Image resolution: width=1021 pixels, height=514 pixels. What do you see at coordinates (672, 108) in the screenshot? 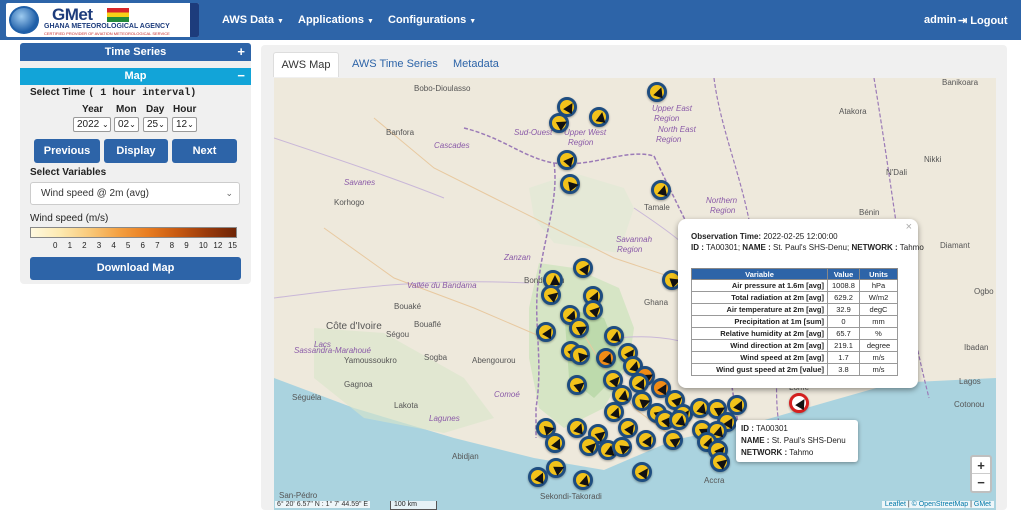
I see `map-place-label: Upper East` at bounding box center [672, 108].